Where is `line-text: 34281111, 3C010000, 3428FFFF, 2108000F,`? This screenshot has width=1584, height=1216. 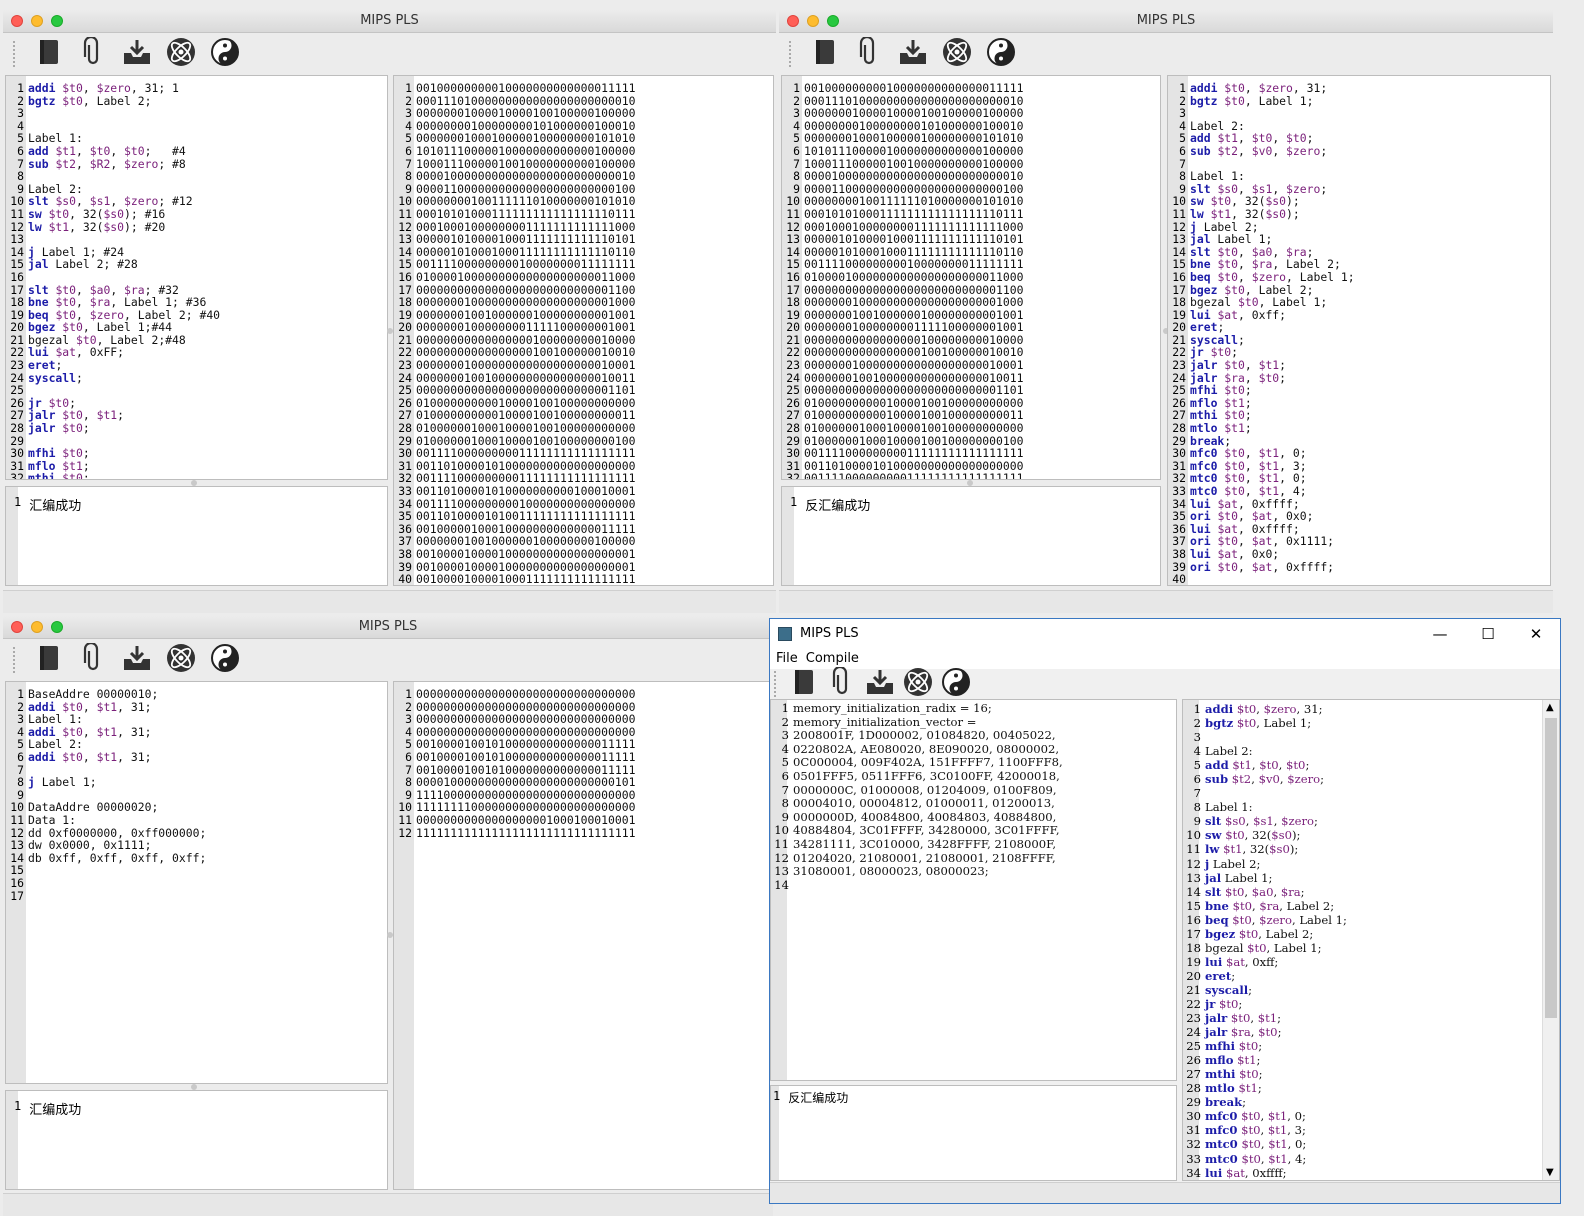
line-text: 34281111, 3C010000, 3428FFFF, 2108000F, is located at coordinates (925, 843).